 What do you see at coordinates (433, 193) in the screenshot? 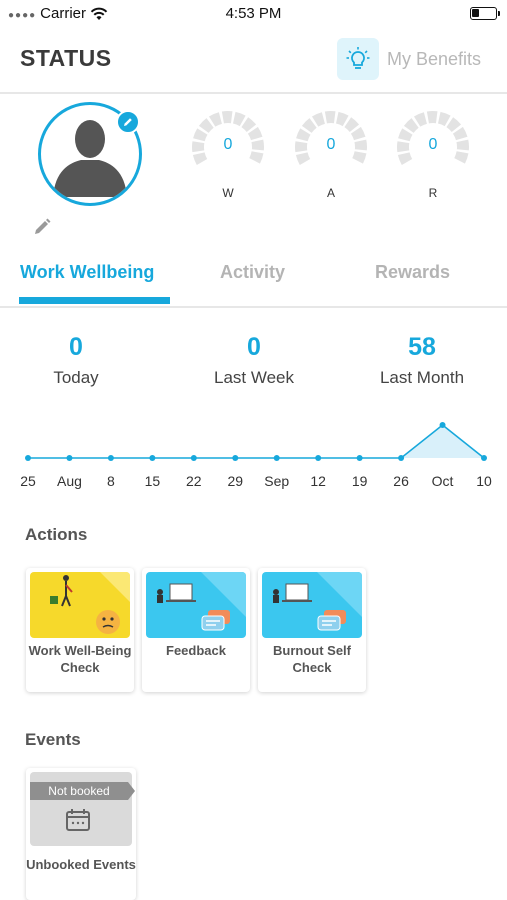
I see `gauge-label: R` at bounding box center [433, 193].